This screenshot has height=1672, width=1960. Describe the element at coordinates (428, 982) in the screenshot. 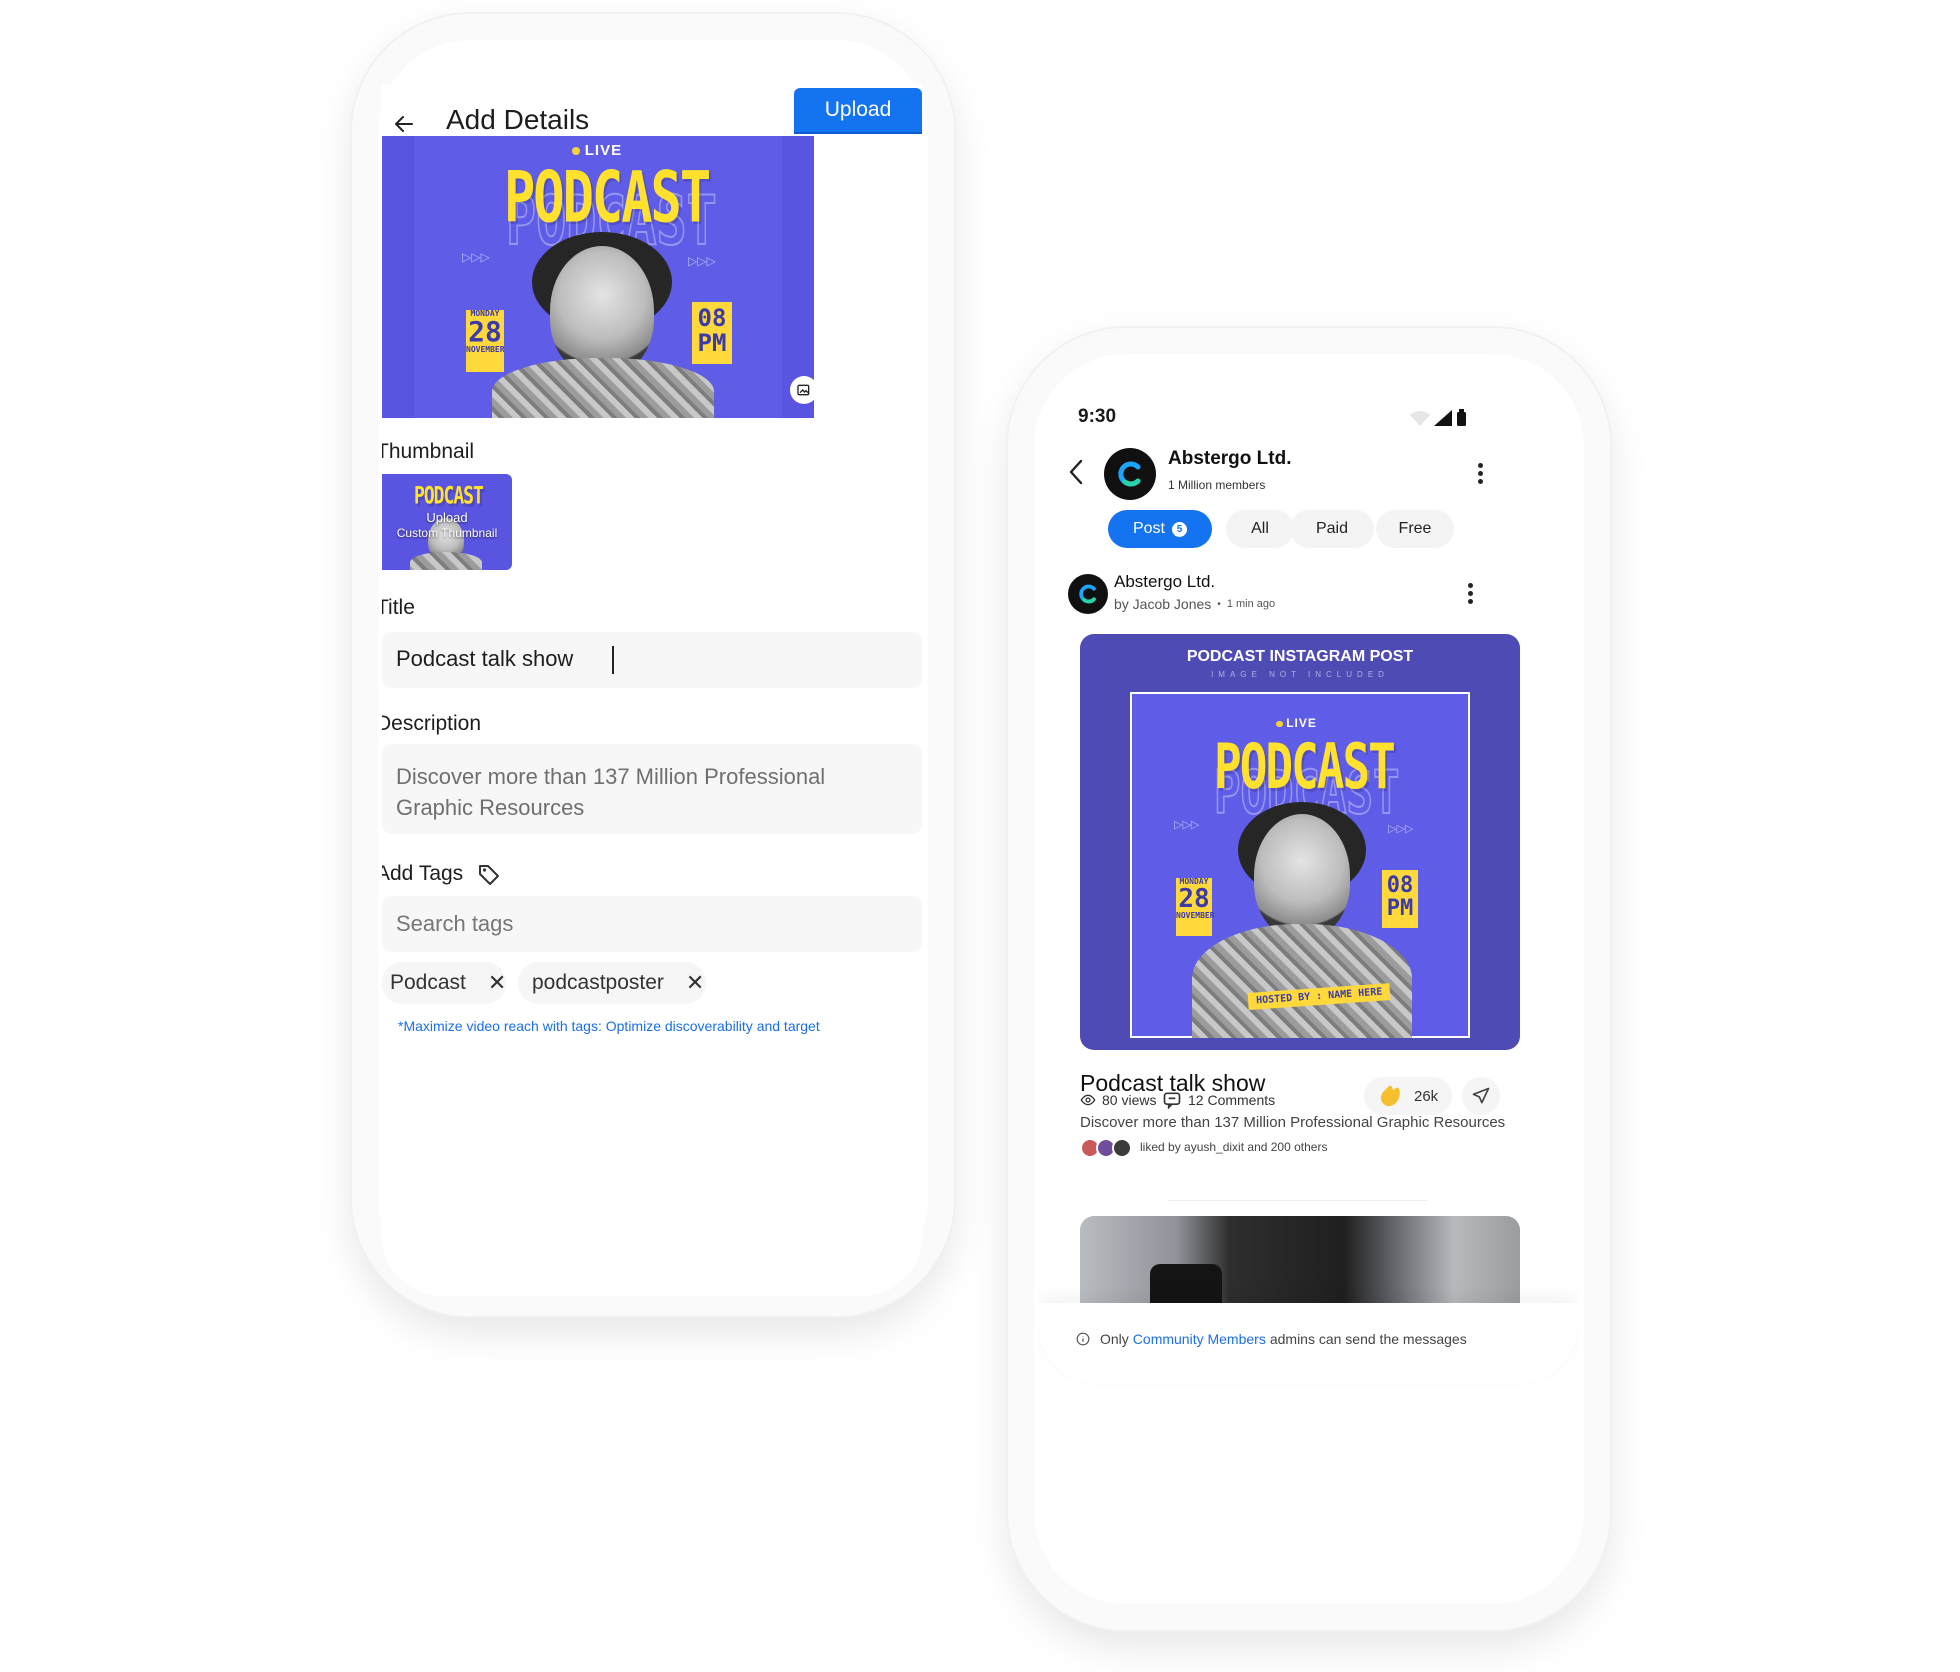

I see `tag-chip-label: Podcast` at that location.